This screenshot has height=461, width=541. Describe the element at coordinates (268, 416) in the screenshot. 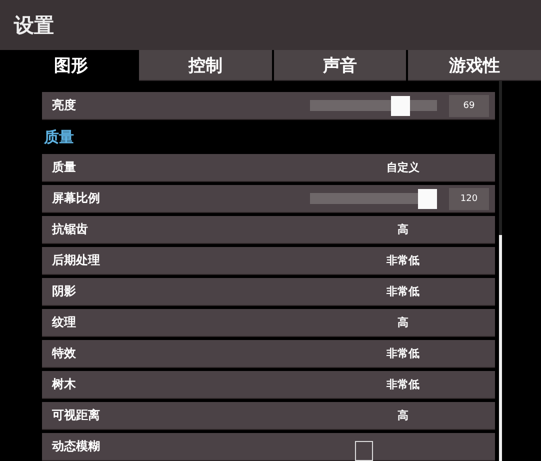

I see `setting-row: 可视距离 高` at that location.